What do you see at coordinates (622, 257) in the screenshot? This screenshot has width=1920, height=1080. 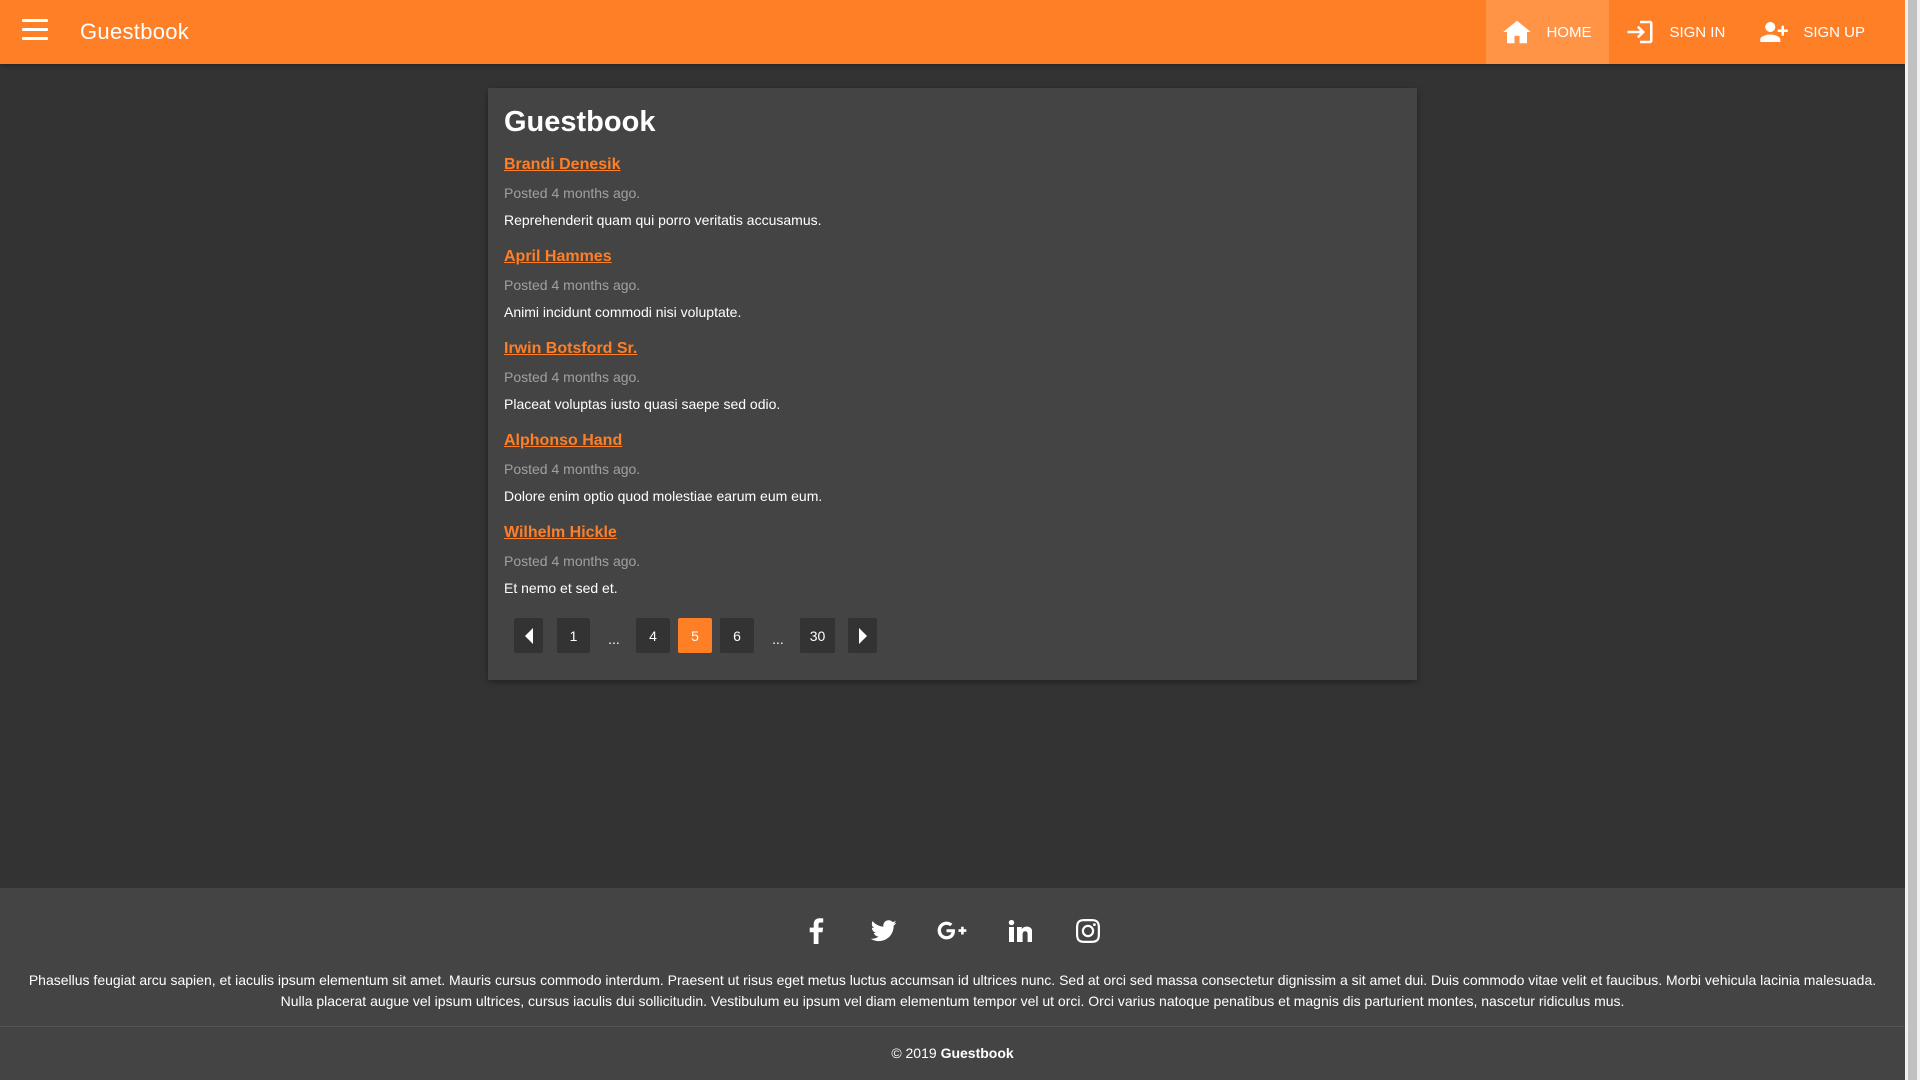 I see `entry-author-link: April Hammes` at bounding box center [622, 257].